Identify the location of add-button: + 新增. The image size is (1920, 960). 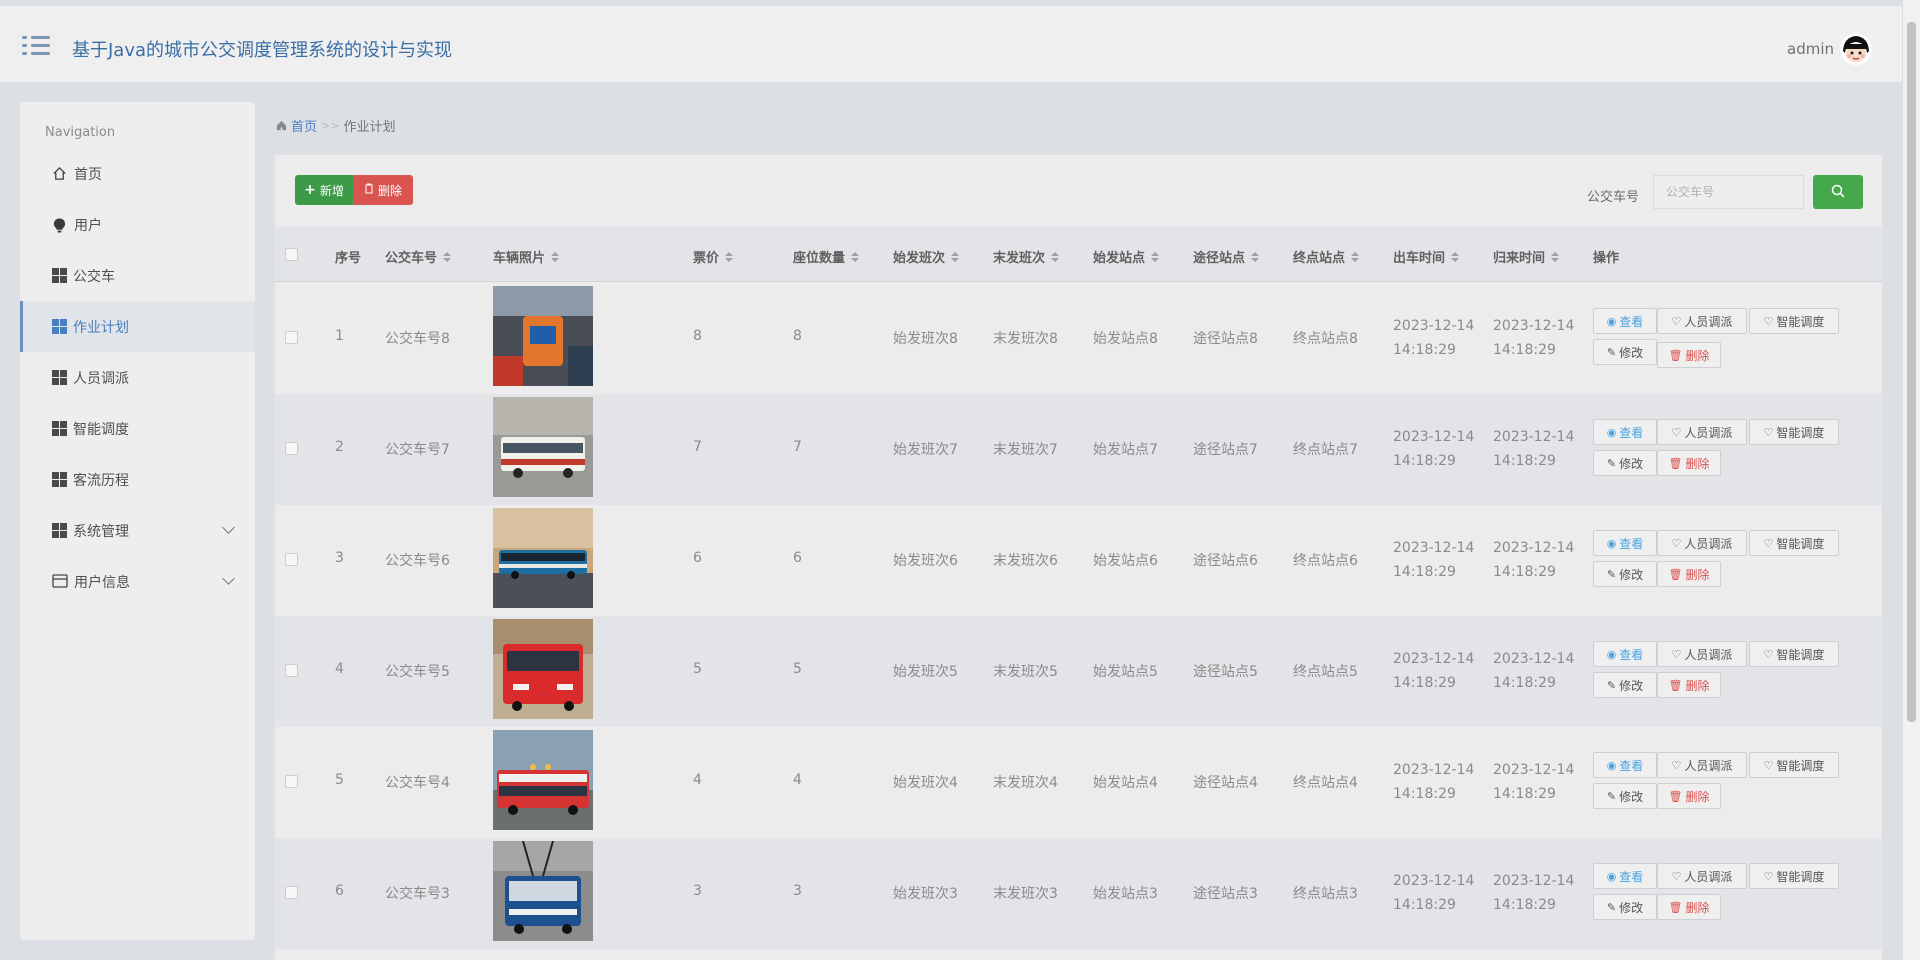
(324, 190).